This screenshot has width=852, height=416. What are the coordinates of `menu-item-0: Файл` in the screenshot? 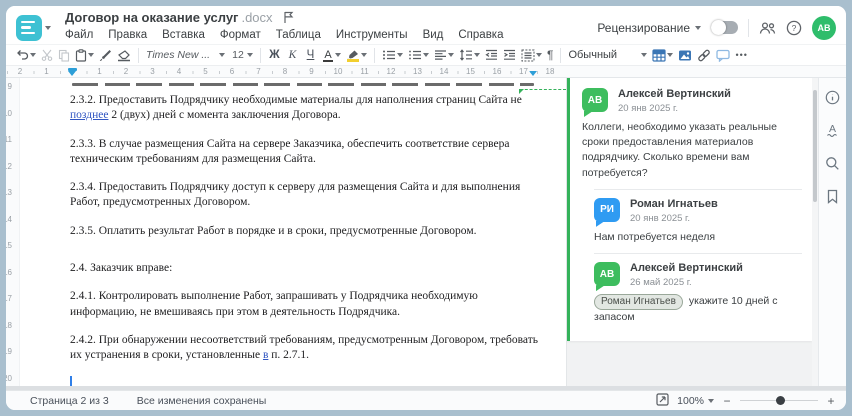 It's located at (79, 35).